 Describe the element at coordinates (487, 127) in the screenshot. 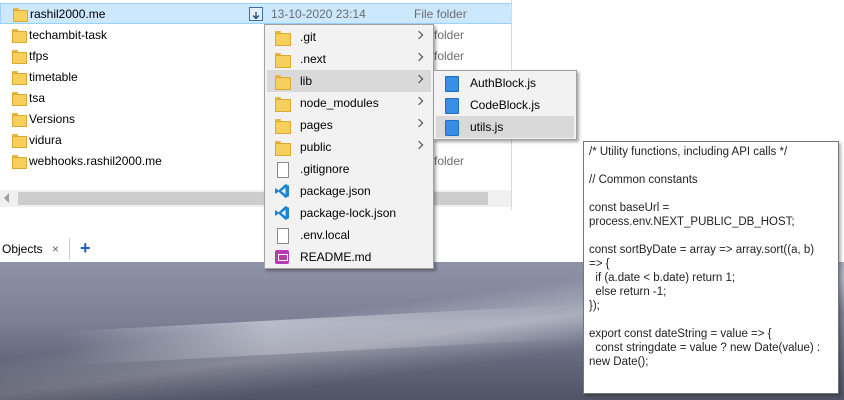

I see `menu-item-label: utils.js` at that location.